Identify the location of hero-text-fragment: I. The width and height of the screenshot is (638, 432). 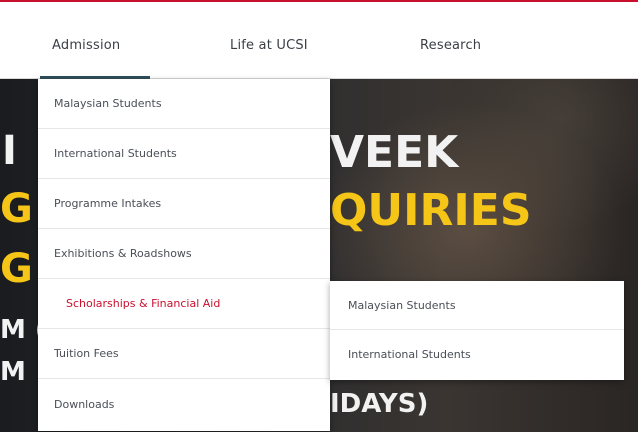
(9, 151).